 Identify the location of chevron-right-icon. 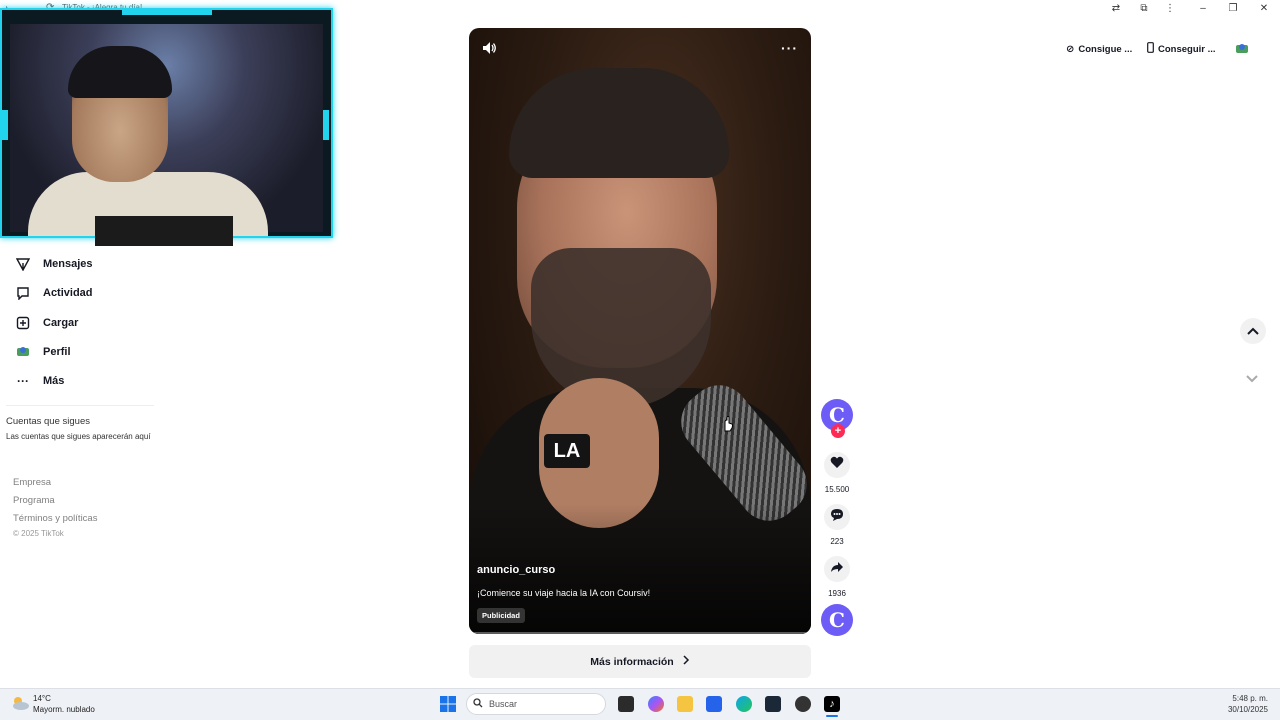
(686, 661).